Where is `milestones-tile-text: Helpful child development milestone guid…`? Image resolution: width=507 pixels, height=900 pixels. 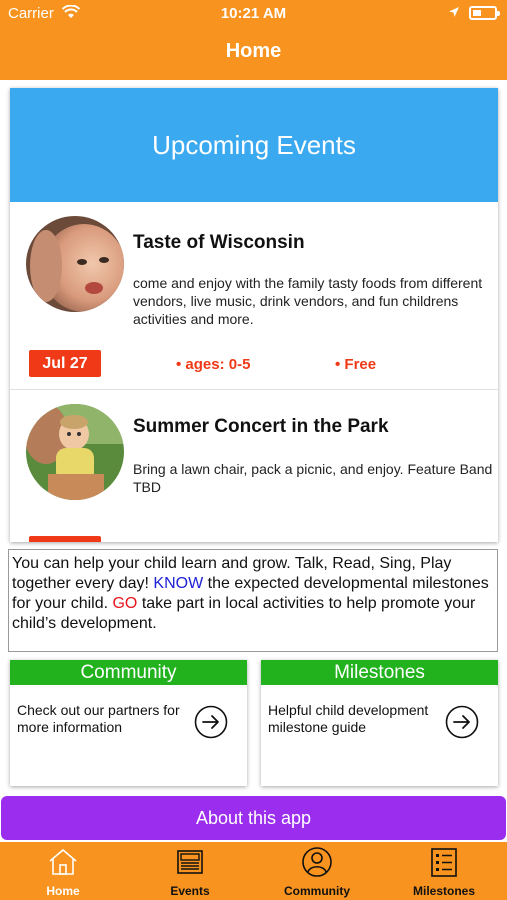 milestones-tile-text: Helpful child development milestone guid… is located at coordinates (348, 718).